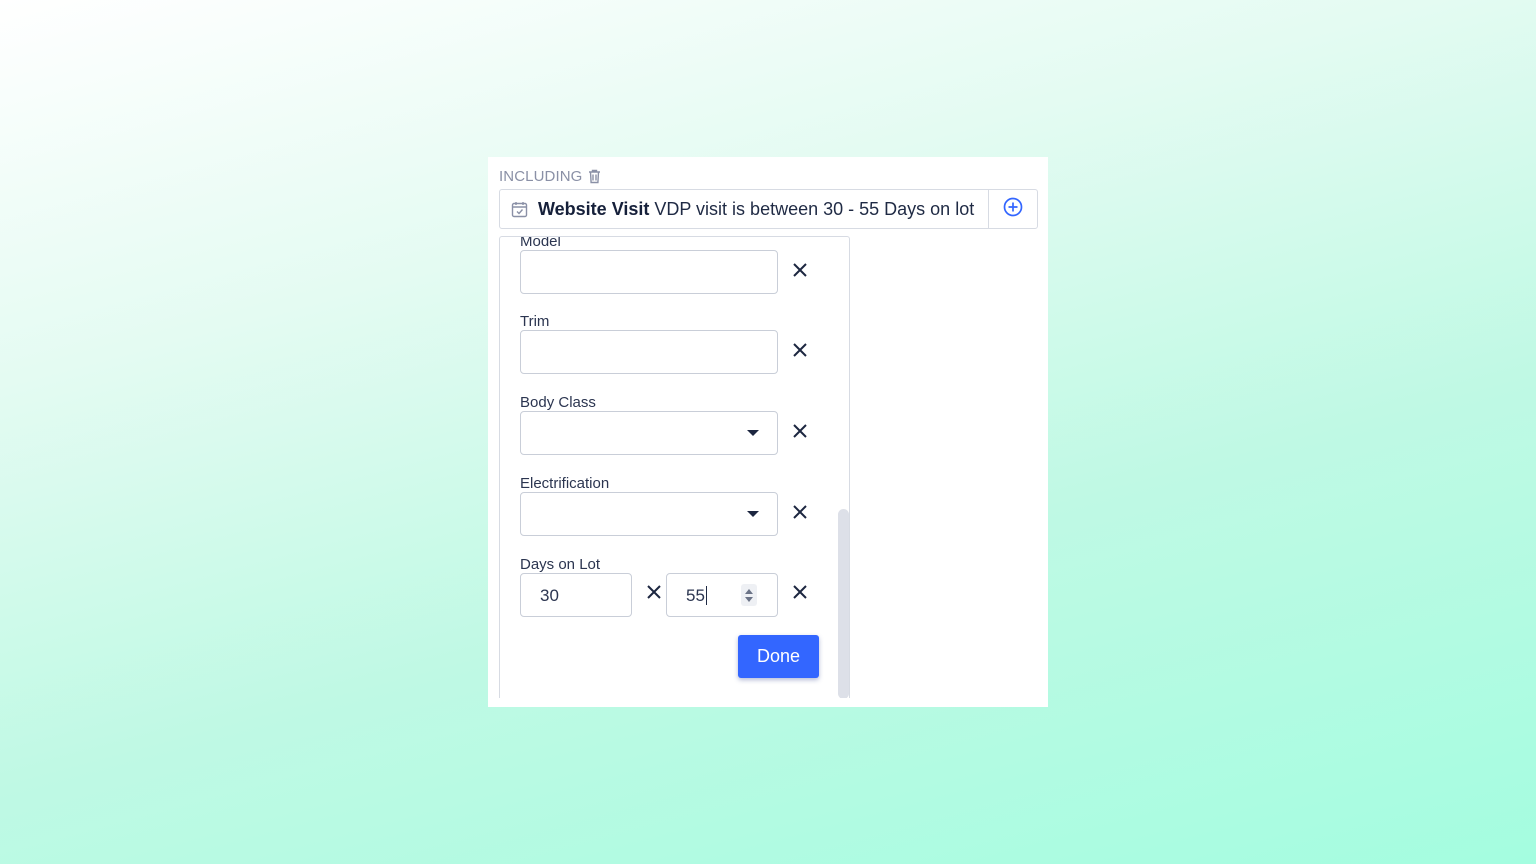 The height and width of the screenshot is (864, 1536). I want to click on model-input, so click(649, 272).